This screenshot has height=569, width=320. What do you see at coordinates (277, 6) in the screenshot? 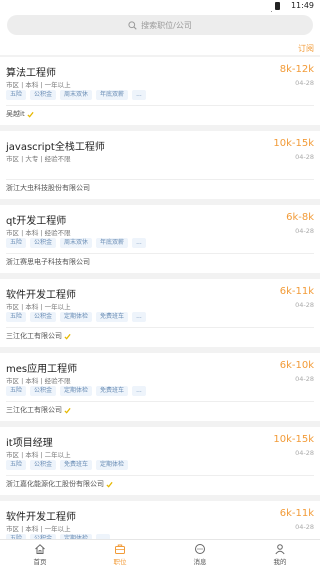
I see `battery-icon` at bounding box center [277, 6].